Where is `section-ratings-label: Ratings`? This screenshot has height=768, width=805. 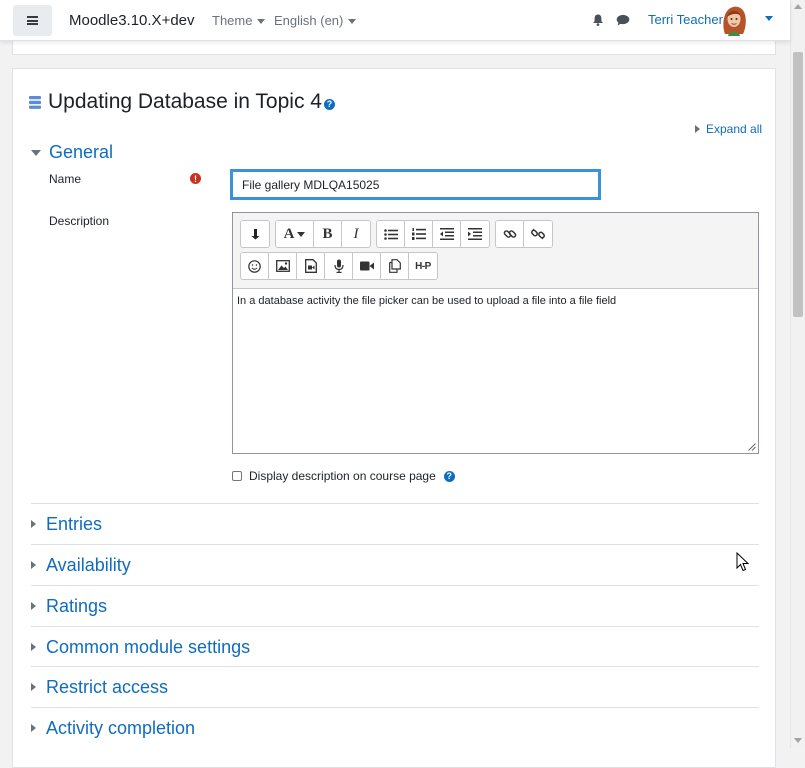
section-ratings-label: Ratings is located at coordinates (77, 605).